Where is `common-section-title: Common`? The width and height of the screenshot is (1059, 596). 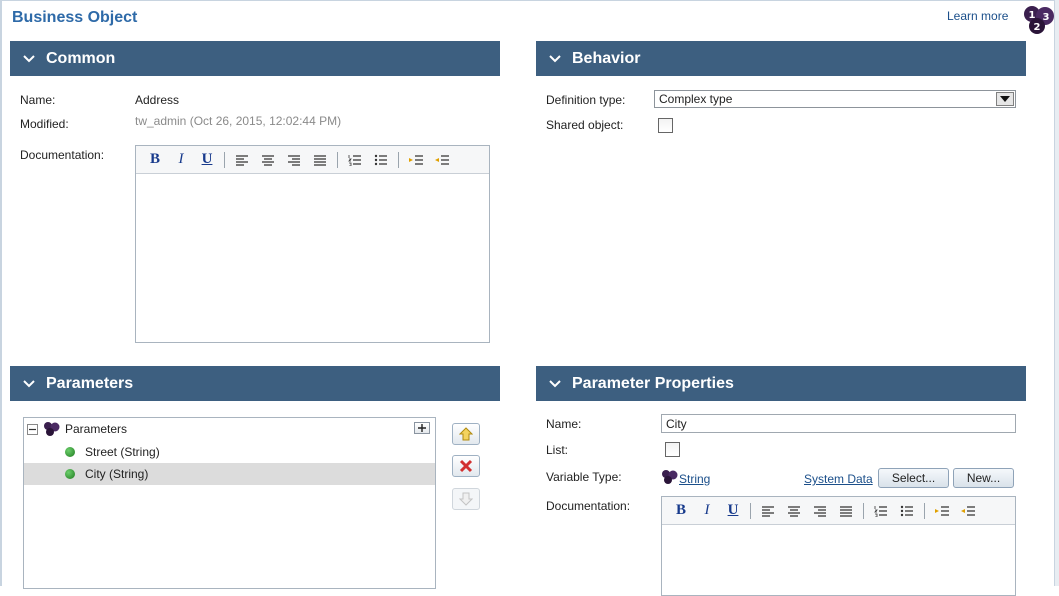
common-section-title: Common is located at coordinates (81, 58).